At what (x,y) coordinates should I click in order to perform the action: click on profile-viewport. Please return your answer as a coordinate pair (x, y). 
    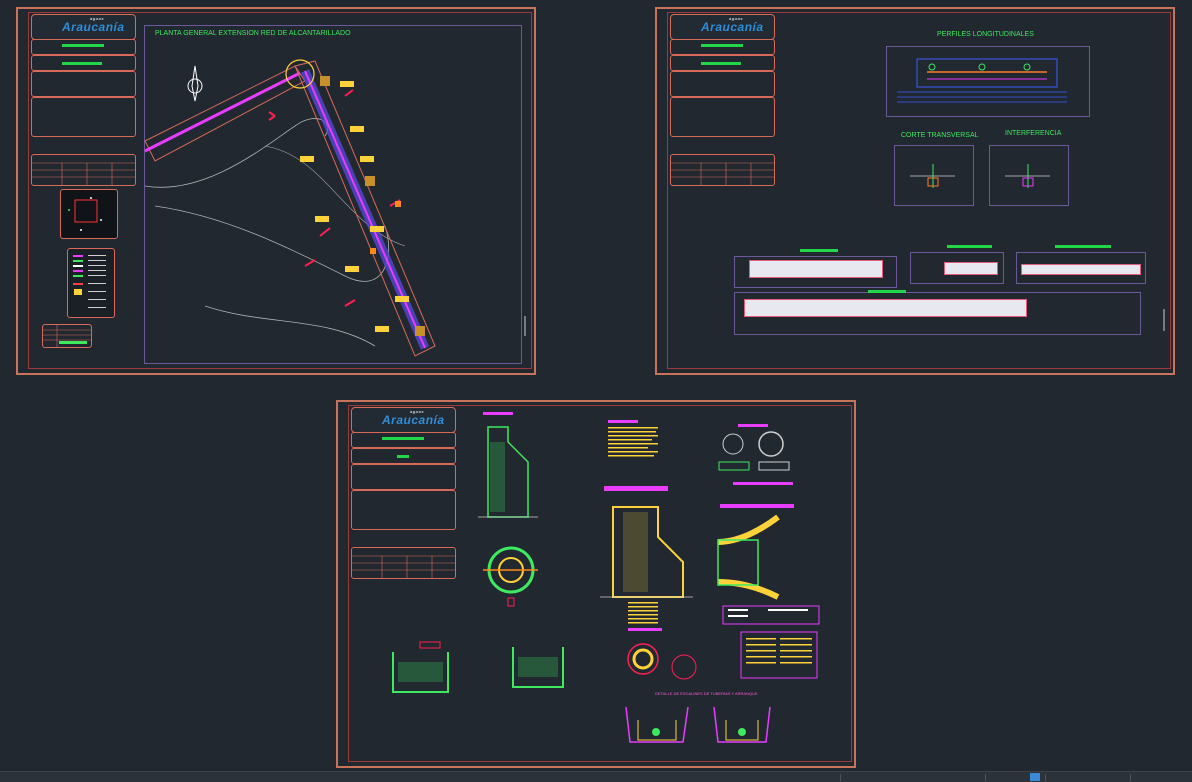
    Looking at the image, I should click on (988, 81).